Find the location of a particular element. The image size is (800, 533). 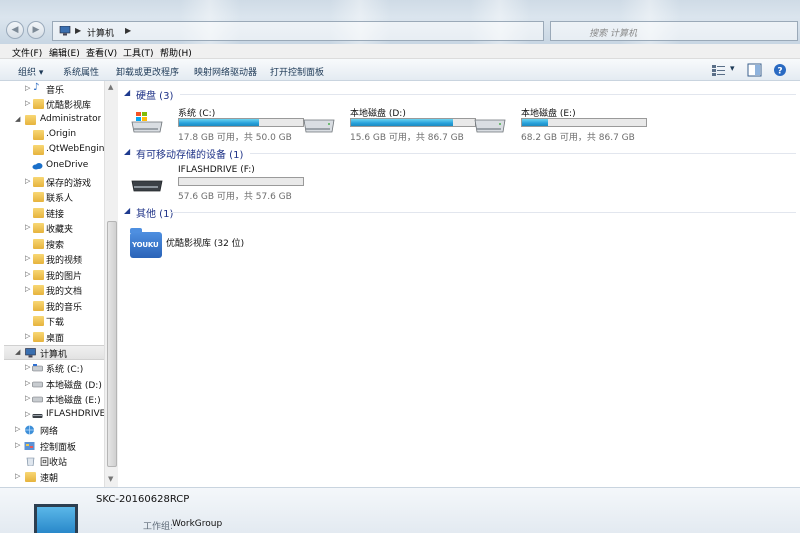

drive-icon is located at coordinates (490, 126).